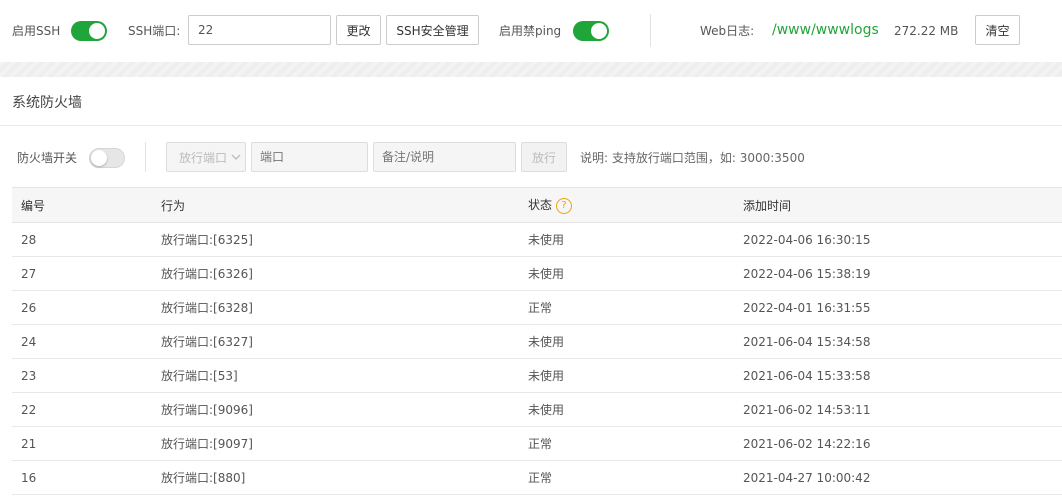 Image resolution: width=1062 pixels, height=497 pixels. Describe the element at coordinates (898, 239) in the screenshot. I see `cell-added-time: 2022-04-06 16:30:15` at that location.